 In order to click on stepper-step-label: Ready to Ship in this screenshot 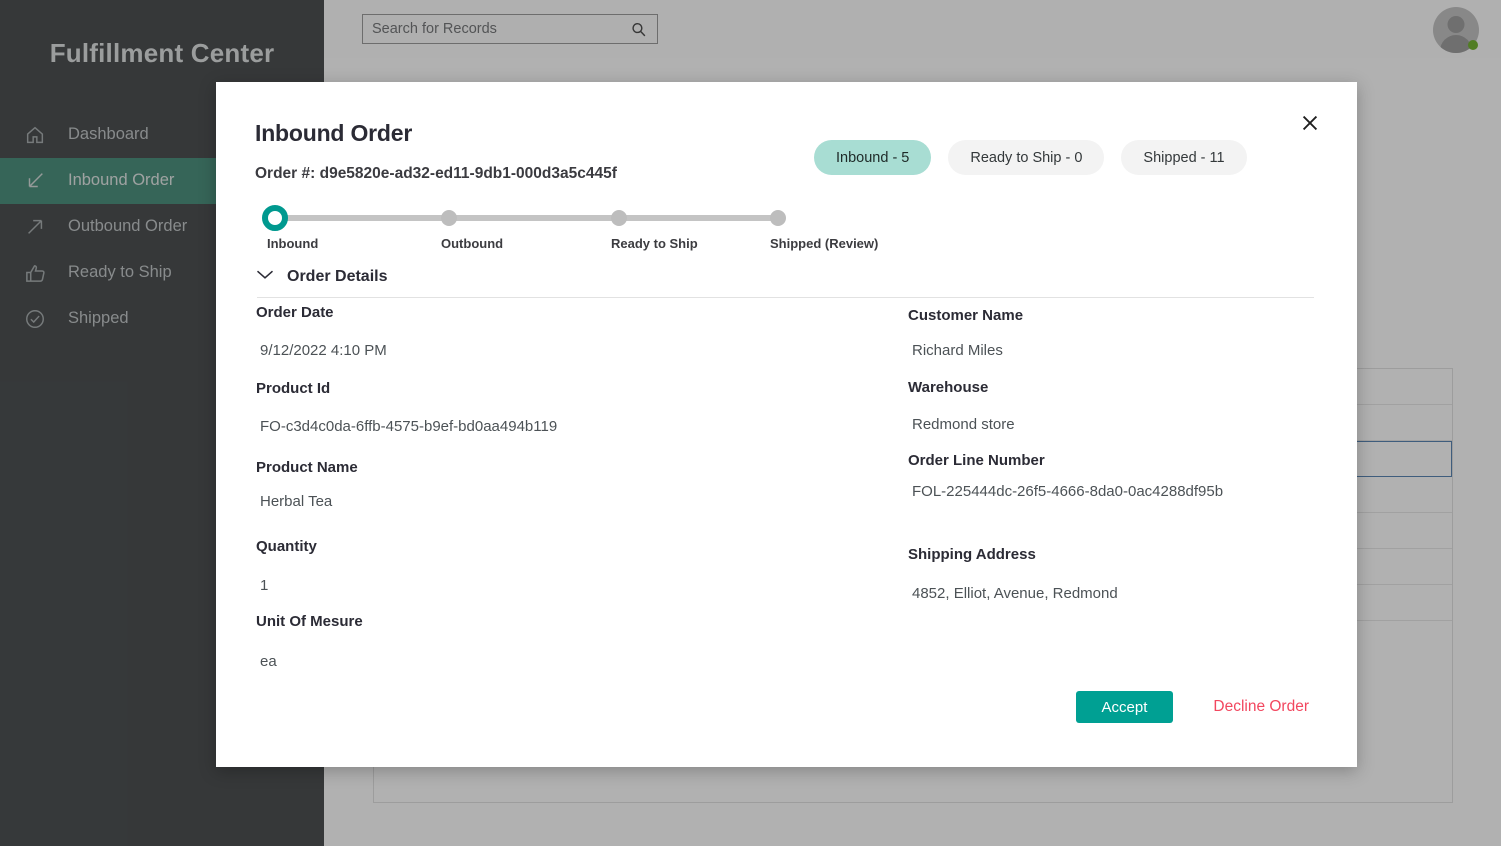, I will do `click(654, 243)`.